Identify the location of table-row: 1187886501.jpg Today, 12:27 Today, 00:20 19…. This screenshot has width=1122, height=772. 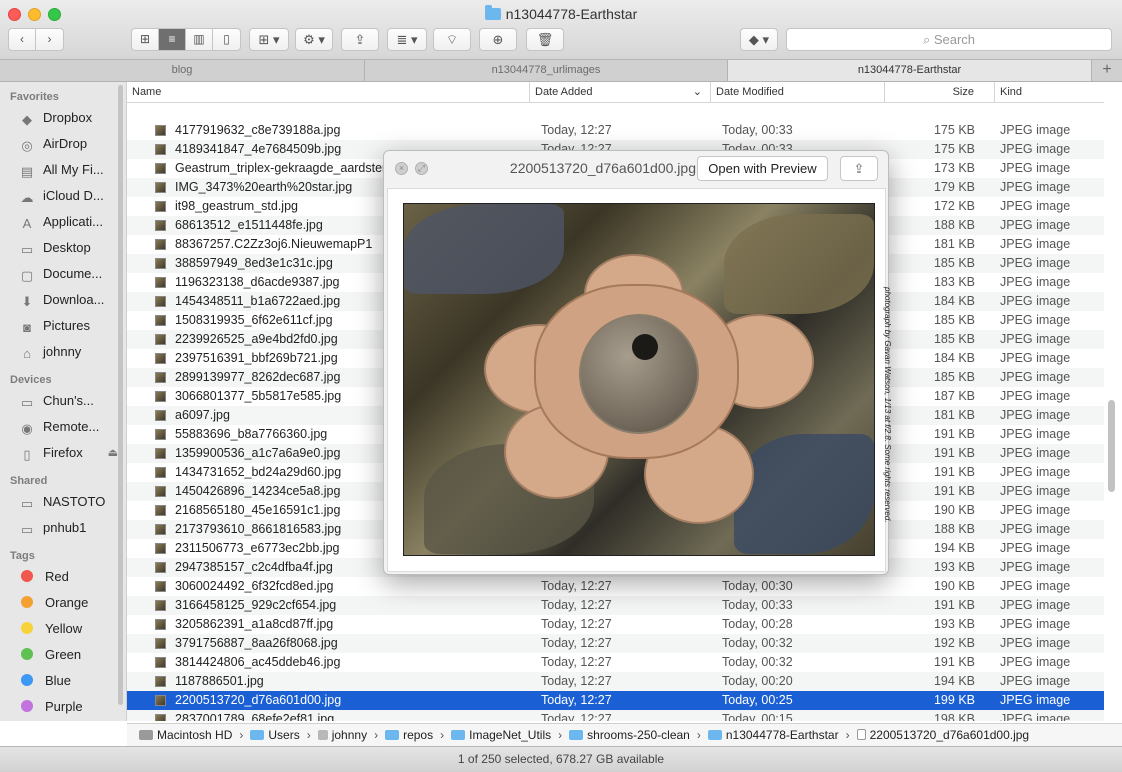
(615, 681).